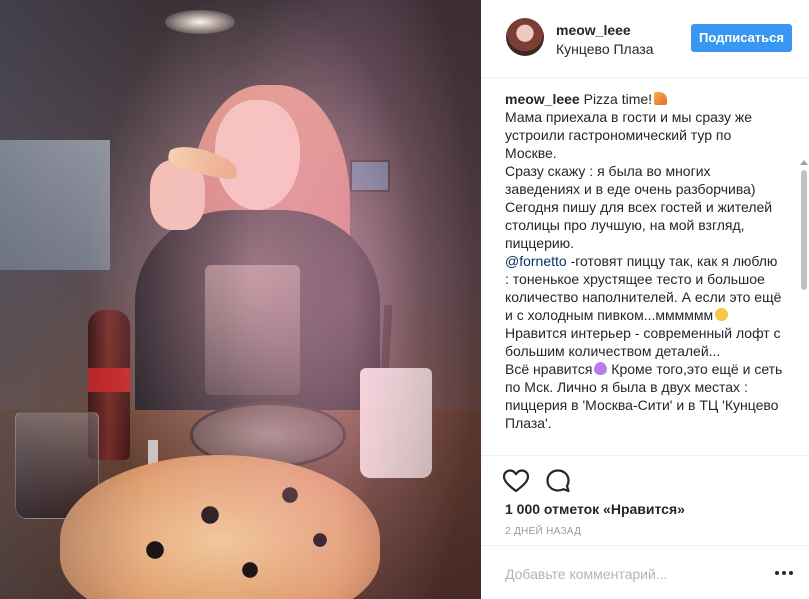  I want to click on post-actions: 1 000 отметок «Нравится» 2 ДНЕЙ НАЗАД, so click(645, 500).